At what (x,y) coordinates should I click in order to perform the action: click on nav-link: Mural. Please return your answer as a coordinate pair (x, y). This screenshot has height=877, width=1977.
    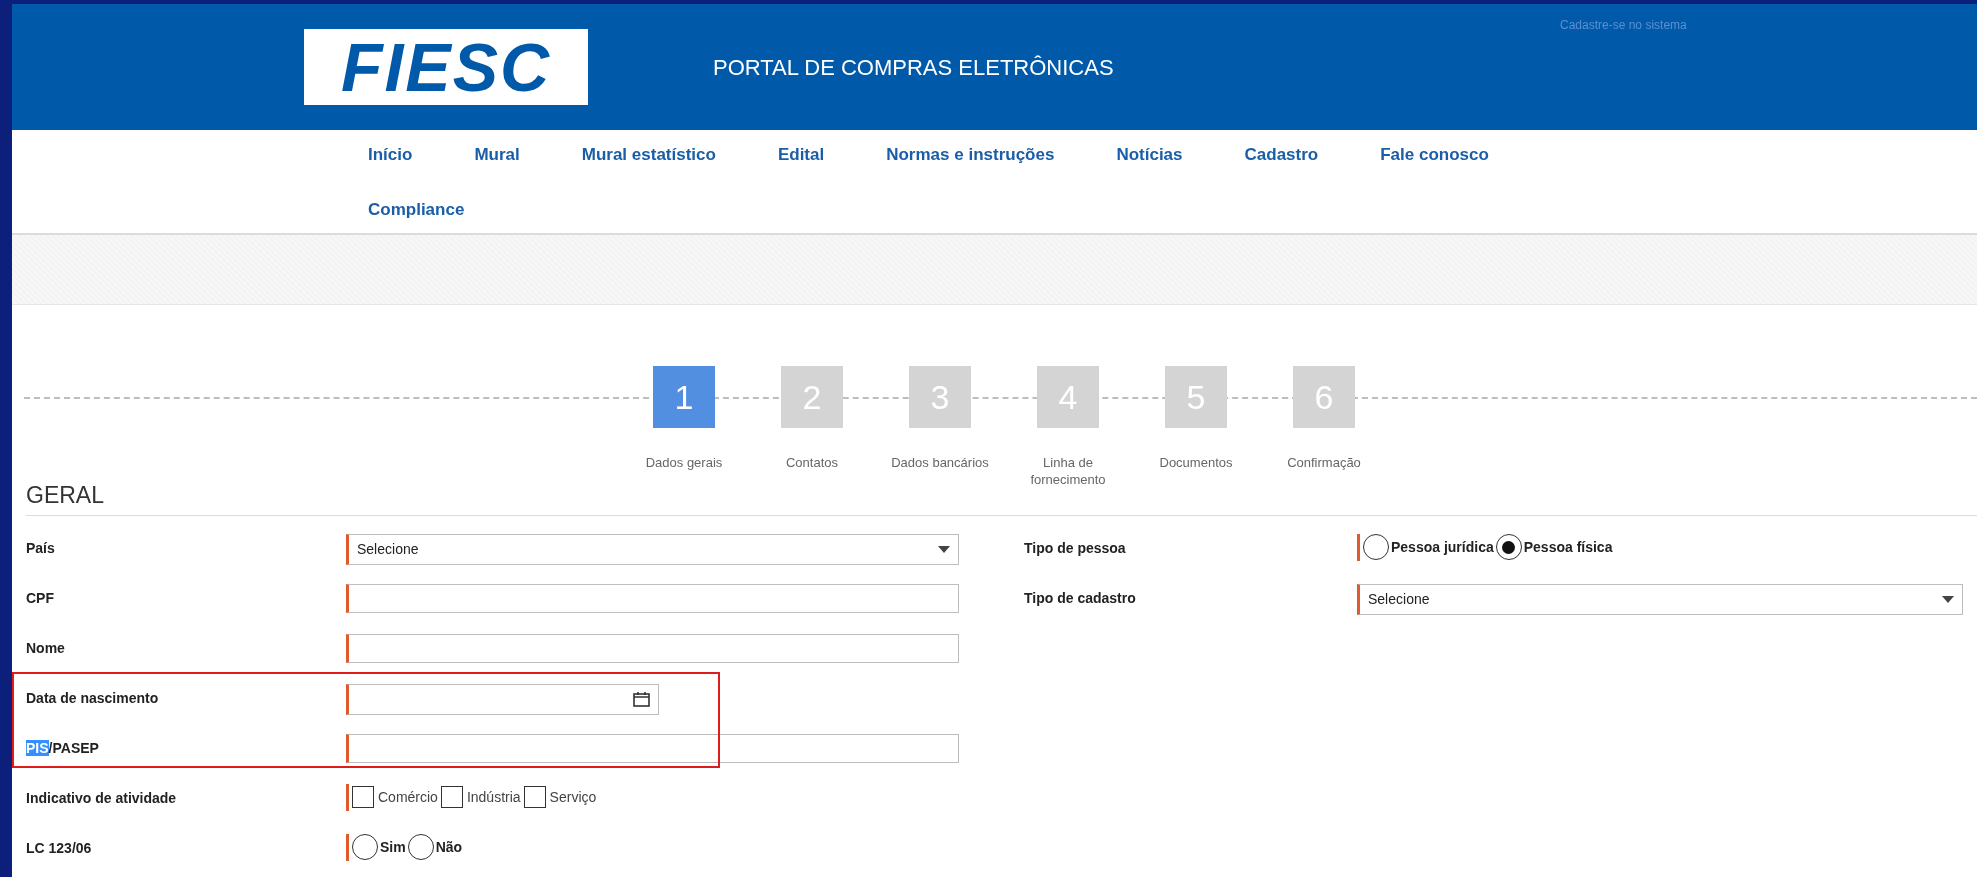
    Looking at the image, I should click on (497, 155).